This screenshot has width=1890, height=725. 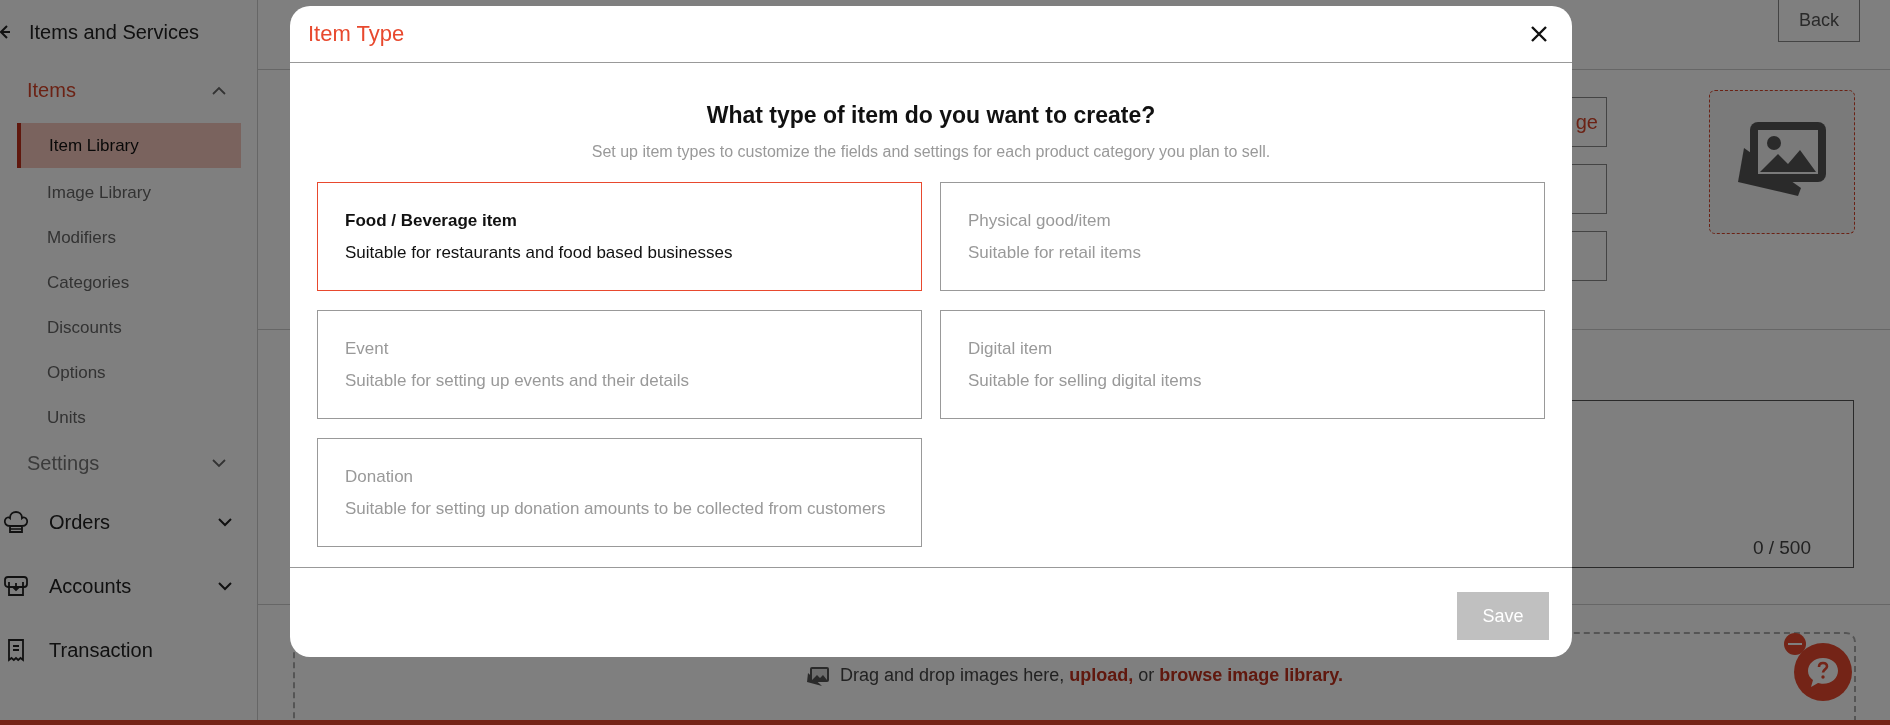 What do you see at coordinates (129, 327) in the screenshot?
I see `sidebar-item: Discounts` at bounding box center [129, 327].